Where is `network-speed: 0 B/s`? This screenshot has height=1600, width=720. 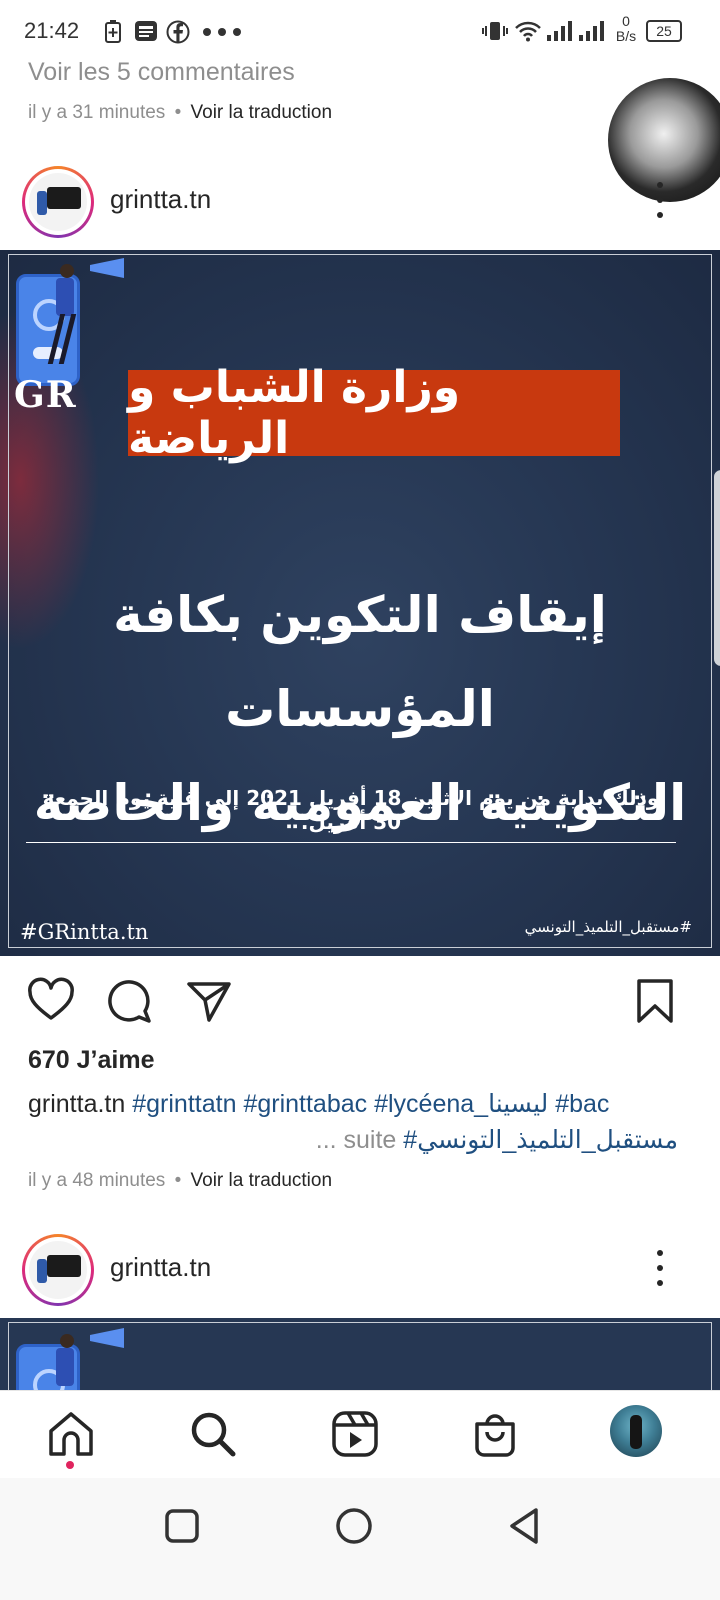
network-speed: 0 B/s is located at coordinates (626, 29).